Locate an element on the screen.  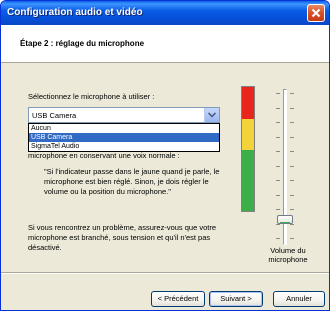
next-button: Suivant > is located at coordinates (236, 299).